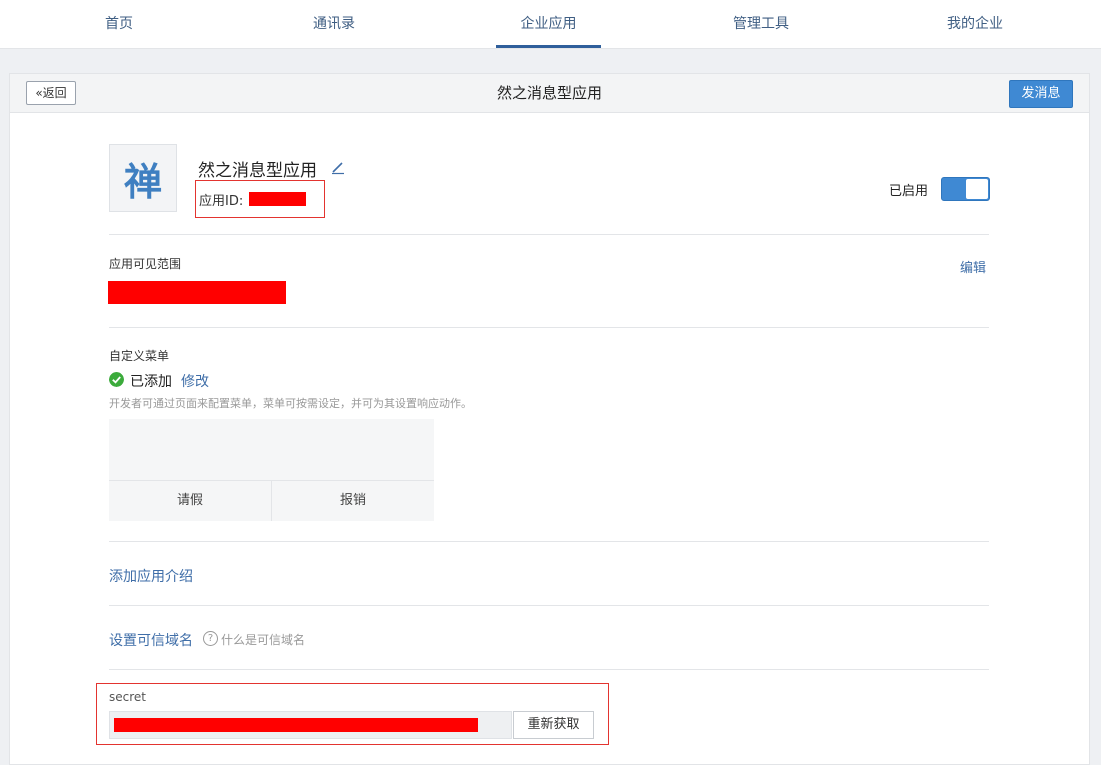  Describe the element at coordinates (271, 470) in the screenshot. I see `menu-preview: 请假 报销` at that location.